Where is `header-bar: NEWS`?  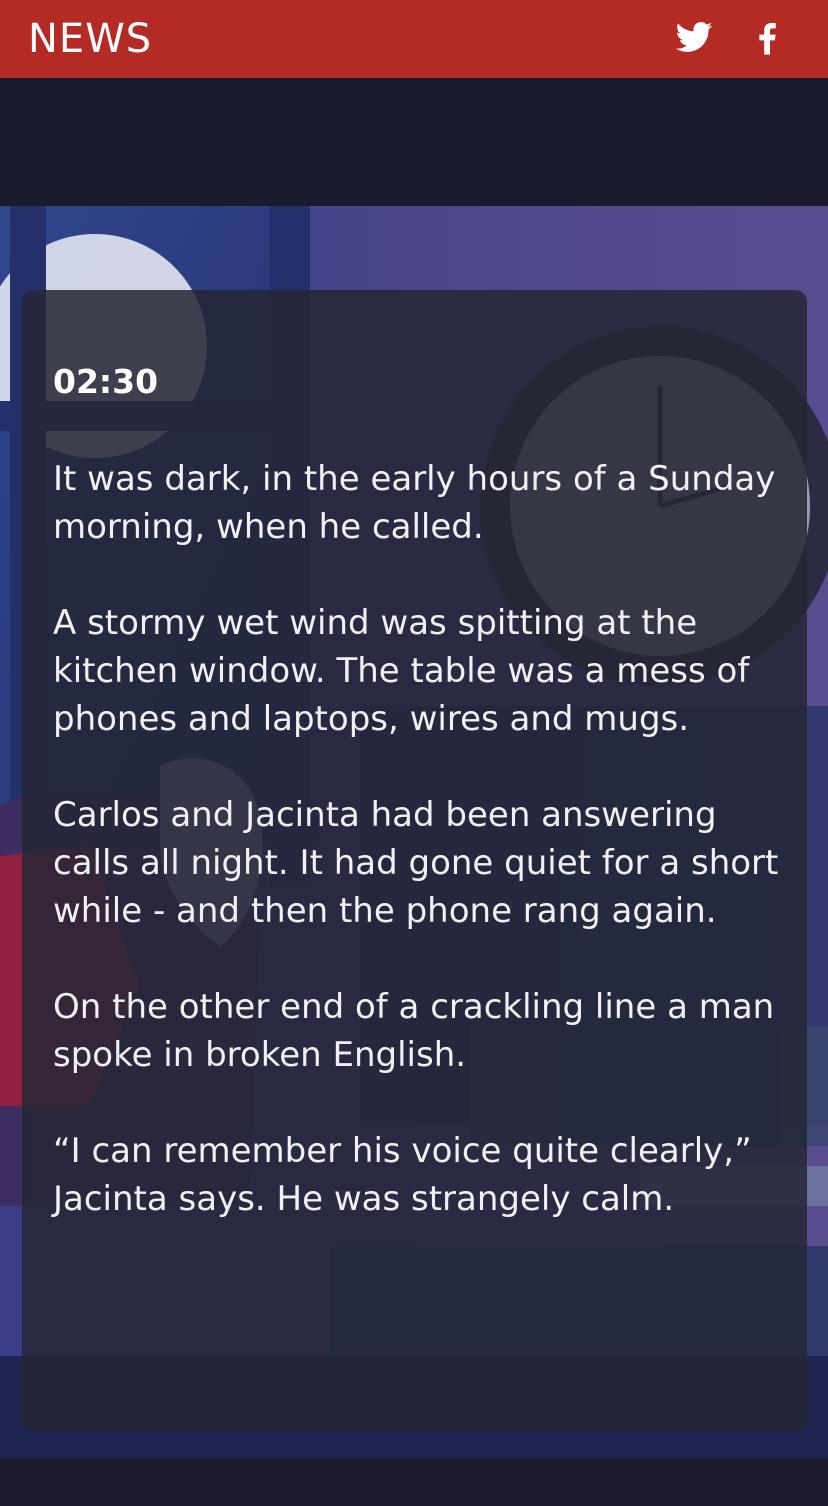
header-bar: NEWS is located at coordinates (414, 39).